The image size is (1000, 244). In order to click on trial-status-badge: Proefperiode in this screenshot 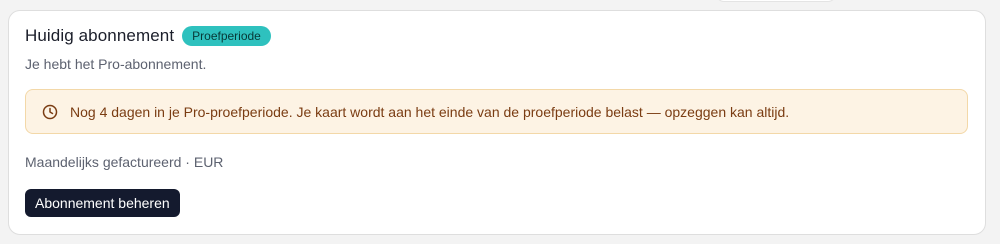, I will do `click(226, 36)`.